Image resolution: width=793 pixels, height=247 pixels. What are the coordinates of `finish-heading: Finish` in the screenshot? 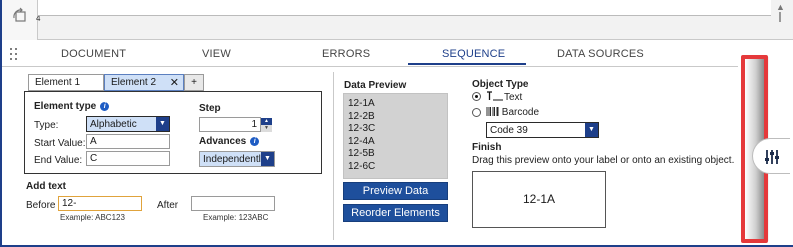 It's located at (487, 147).